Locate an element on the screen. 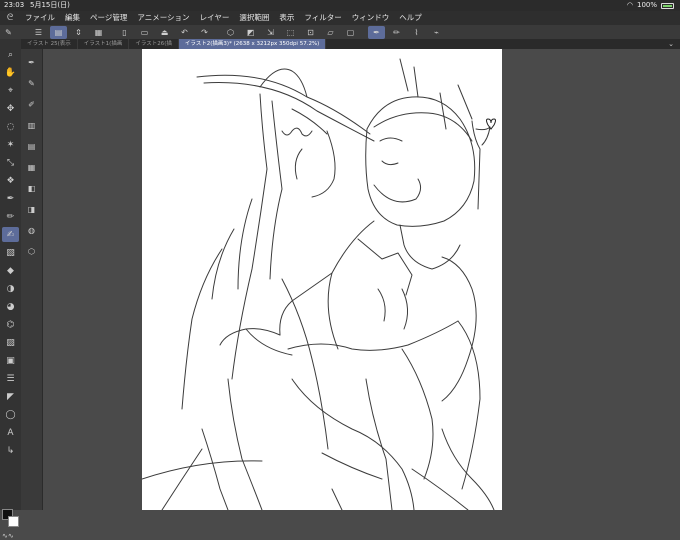 The height and width of the screenshot is (540, 680). blend-icon: ◑ is located at coordinates (10, 288).